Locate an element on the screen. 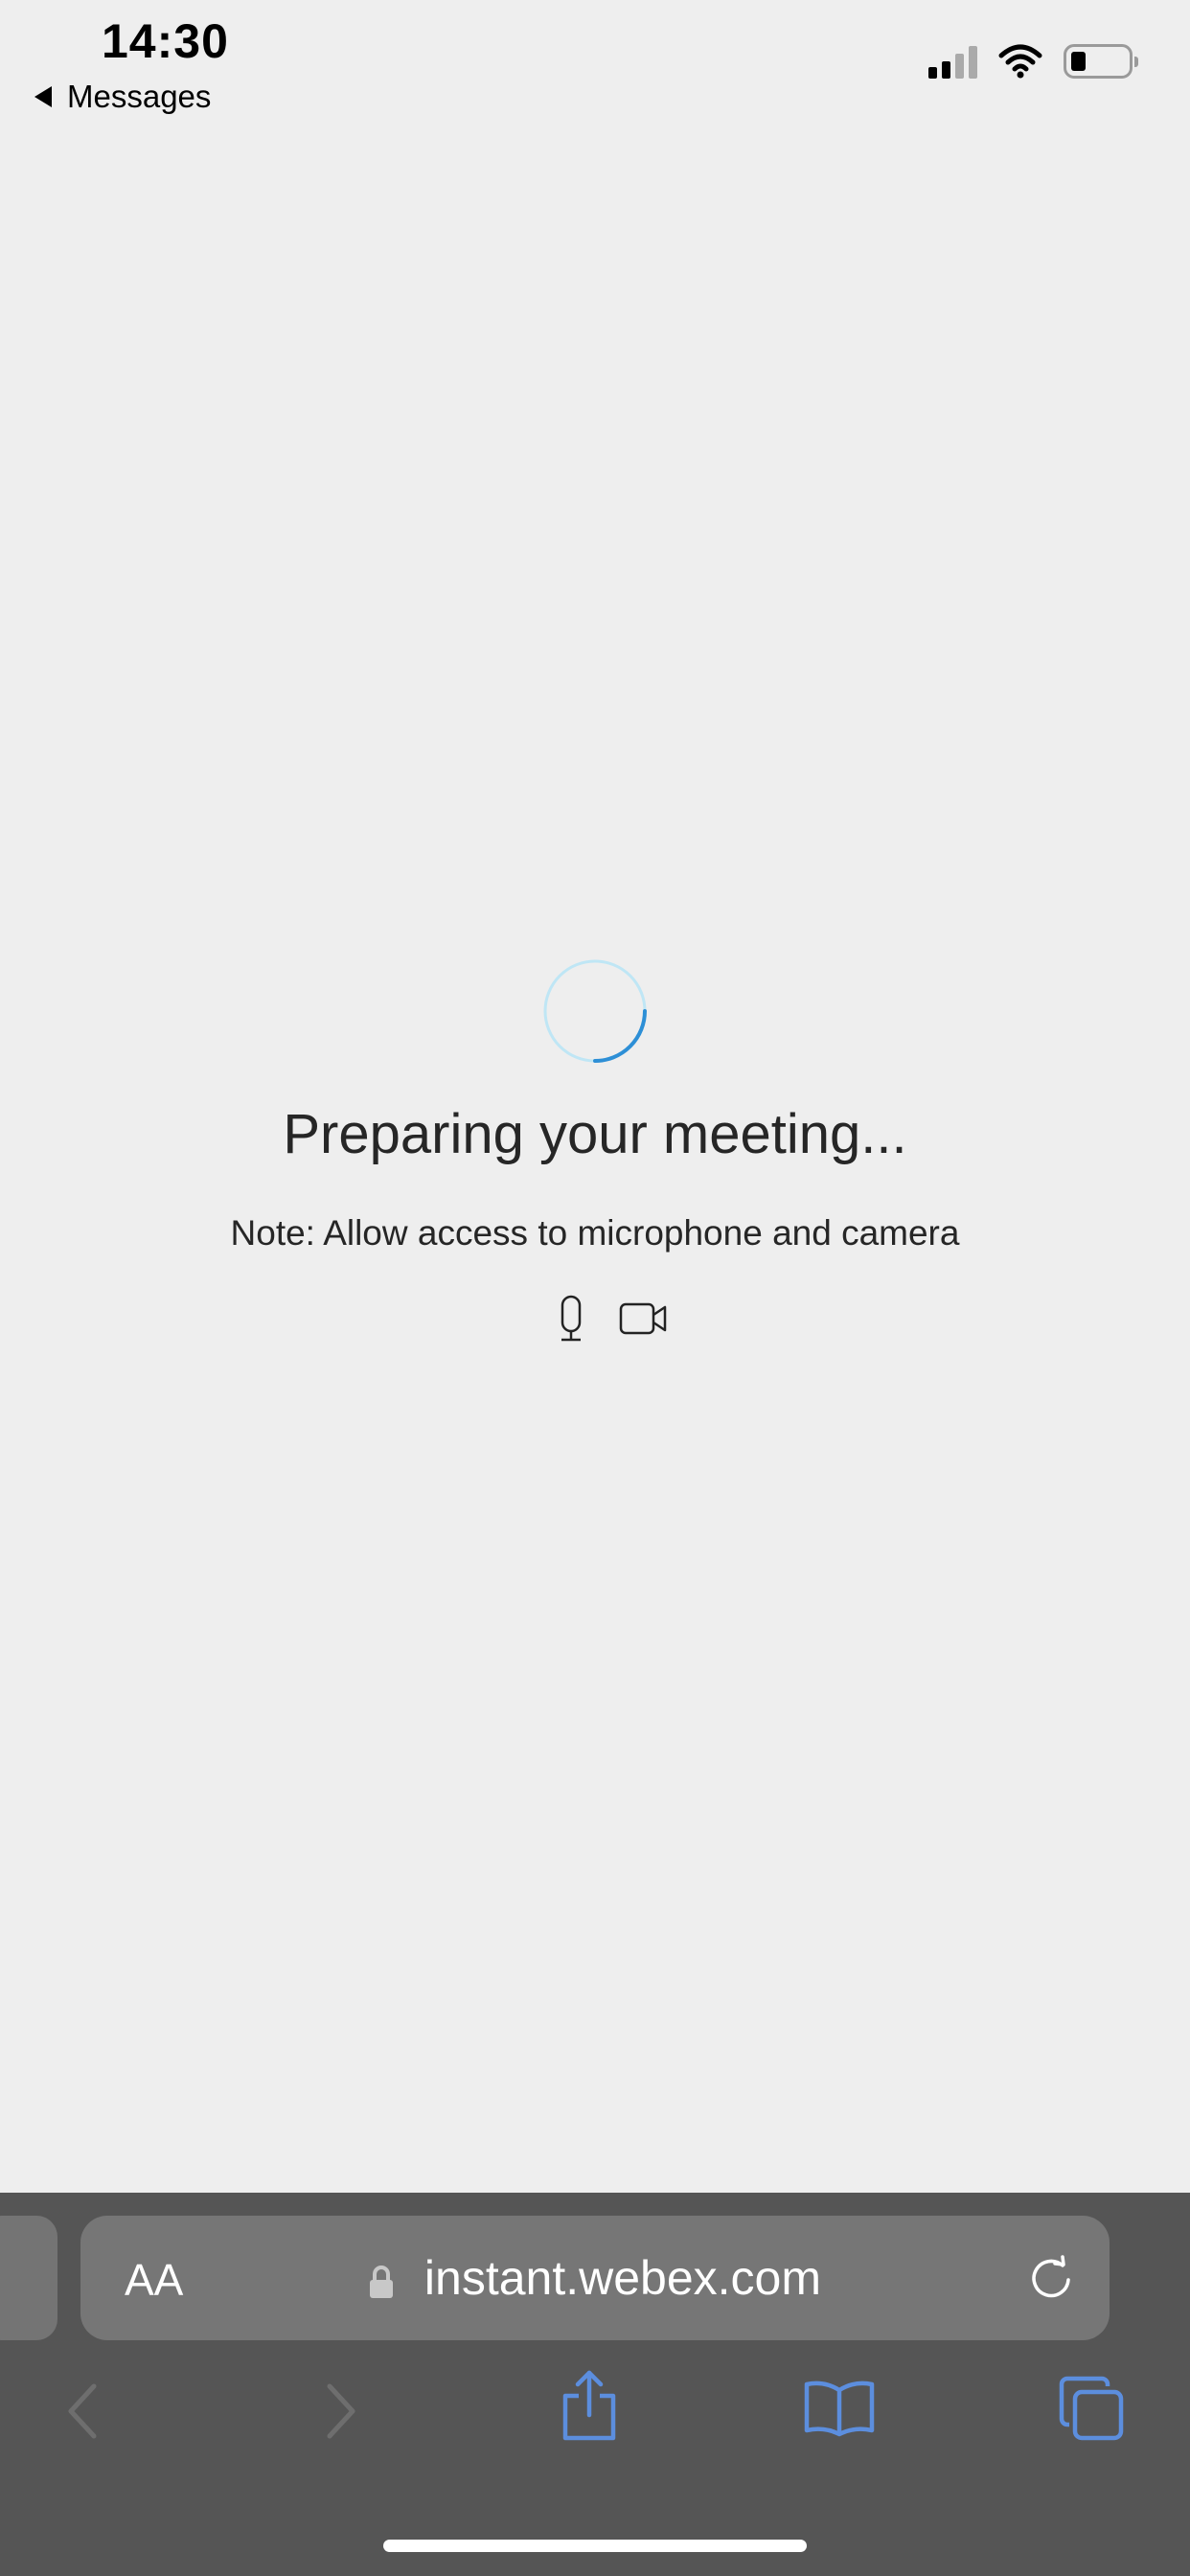  lock-icon is located at coordinates (382, 2281).